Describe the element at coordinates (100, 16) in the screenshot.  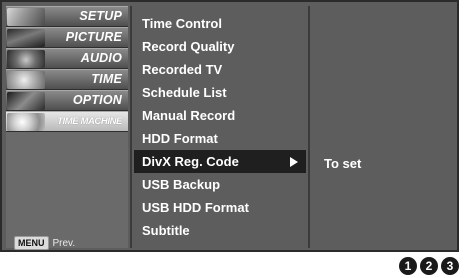
I see `sidebar-item-label: SETUP` at that location.